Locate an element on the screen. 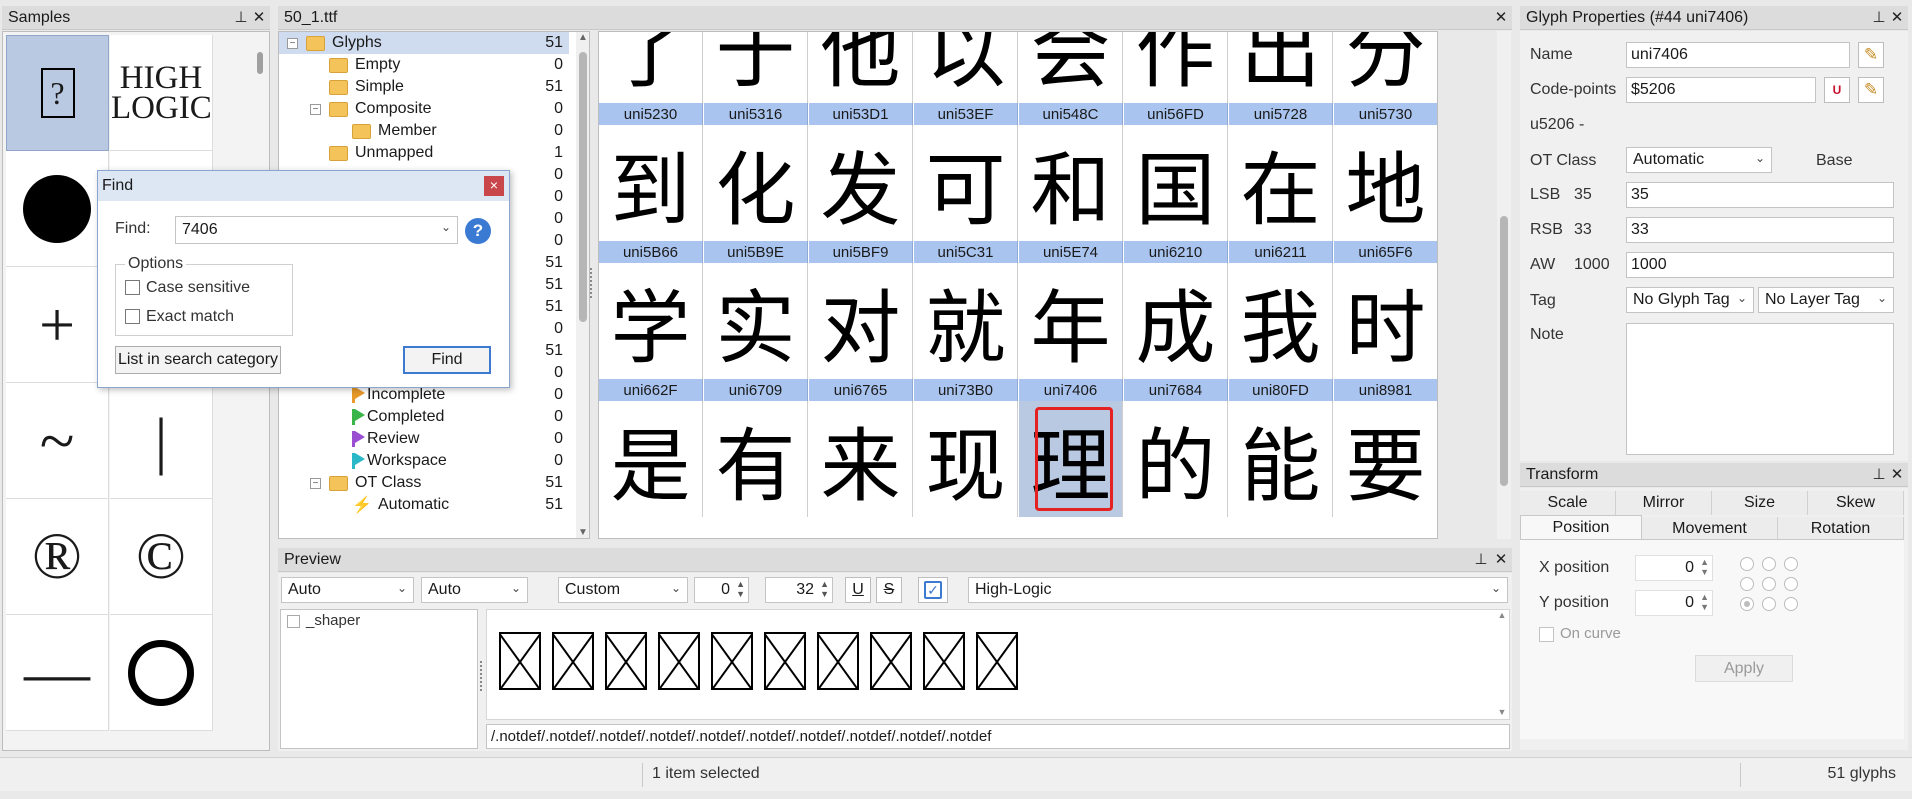 The height and width of the screenshot is (799, 1912). size-spinner: 32 ▲ ▼ is located at coordinates (799, 590).